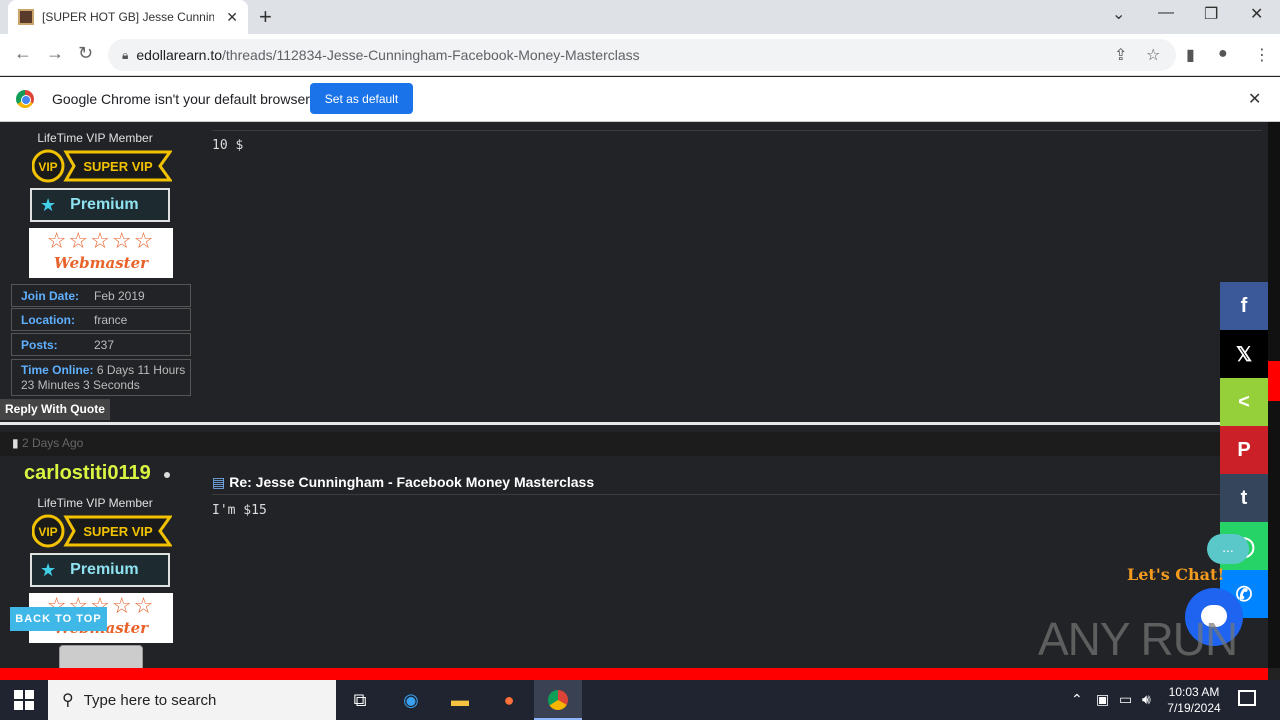  I want to click on document-icon: ▤, so click(219, 482).